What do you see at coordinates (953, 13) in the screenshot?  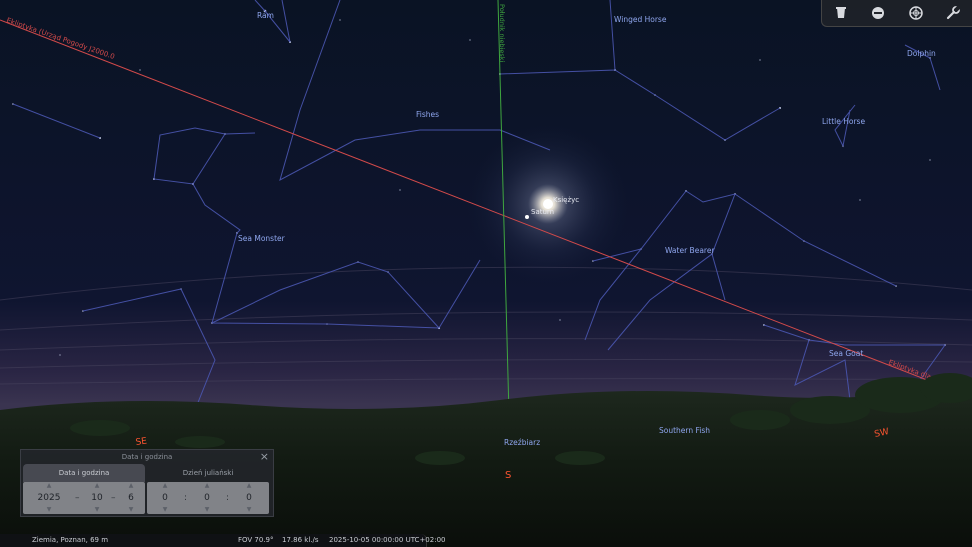 I see `wrench-icon` at bounding box center [953, 13].